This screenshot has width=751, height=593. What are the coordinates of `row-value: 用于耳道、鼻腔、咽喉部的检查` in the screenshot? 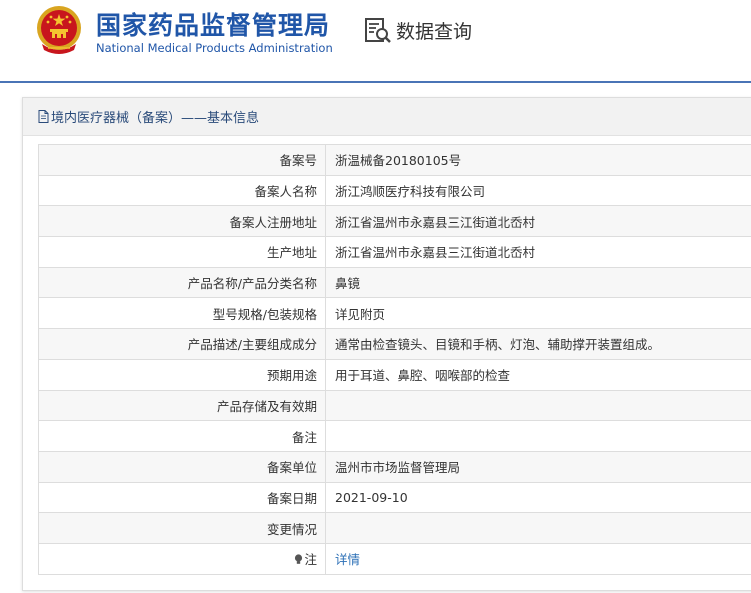 It's located at (538, 374).